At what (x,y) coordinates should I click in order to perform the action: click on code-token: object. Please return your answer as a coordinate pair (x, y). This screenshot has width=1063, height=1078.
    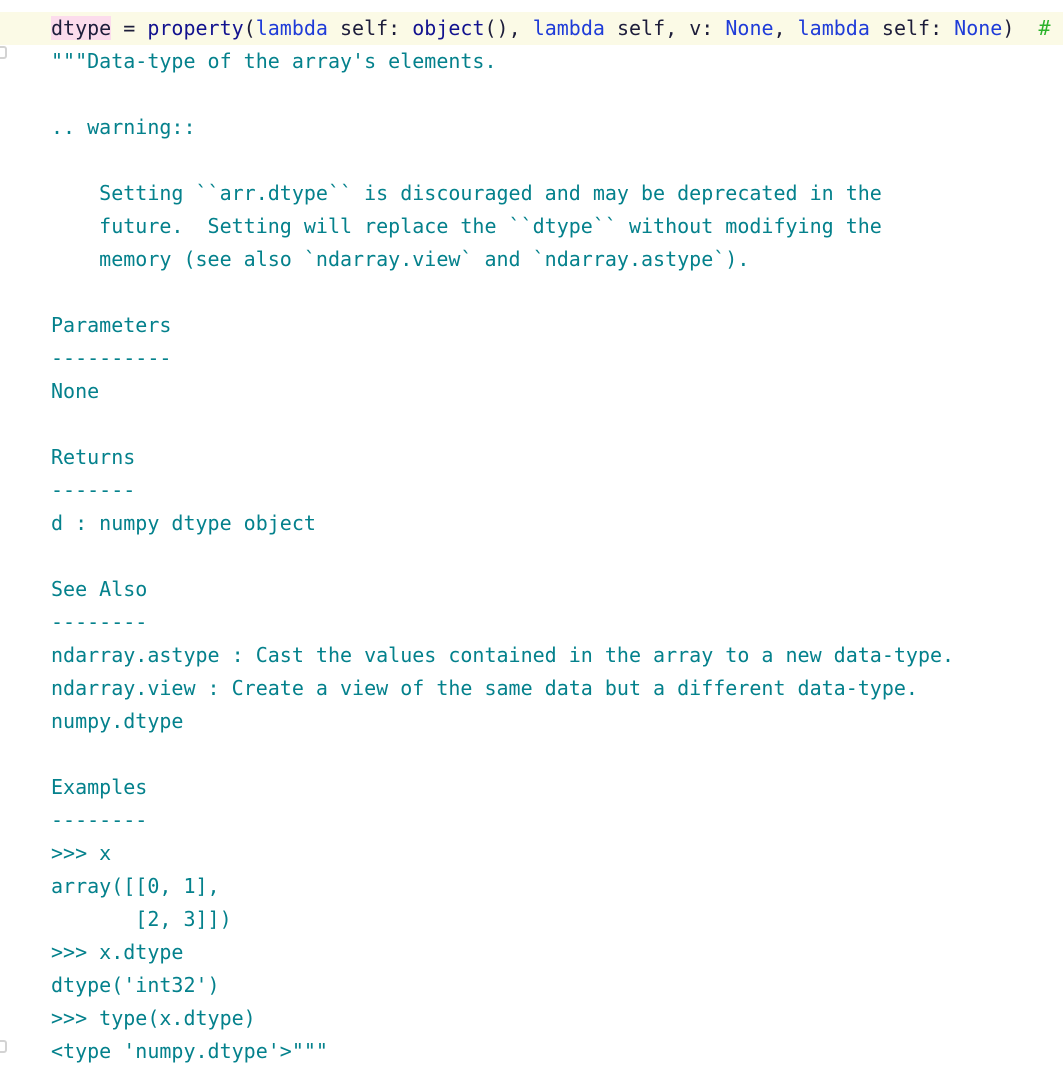
    Looking at the image, I should click on (448, 28).